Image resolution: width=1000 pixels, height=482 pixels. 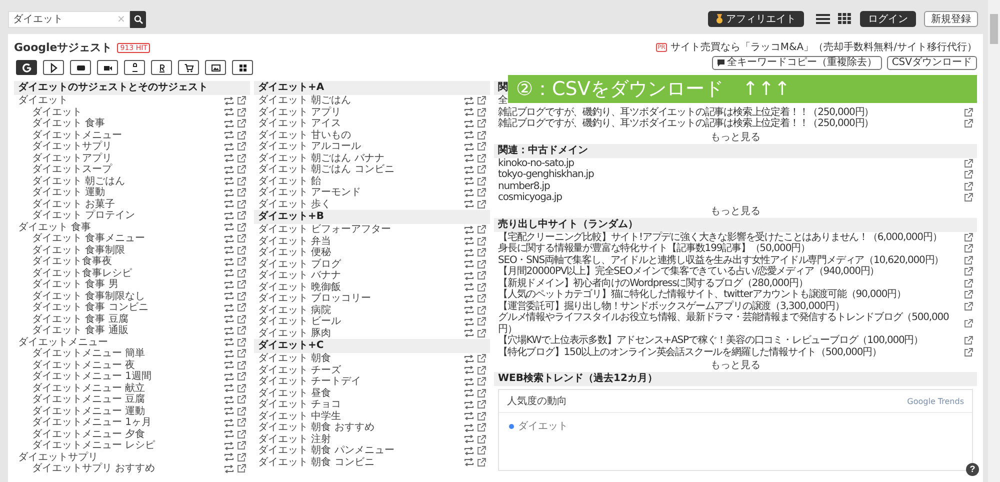 What do you see at coordinates (89, 411) in the screenshot?
I see `keyword: ダイエットメニュー 運動` at bounding box center [89, 411].